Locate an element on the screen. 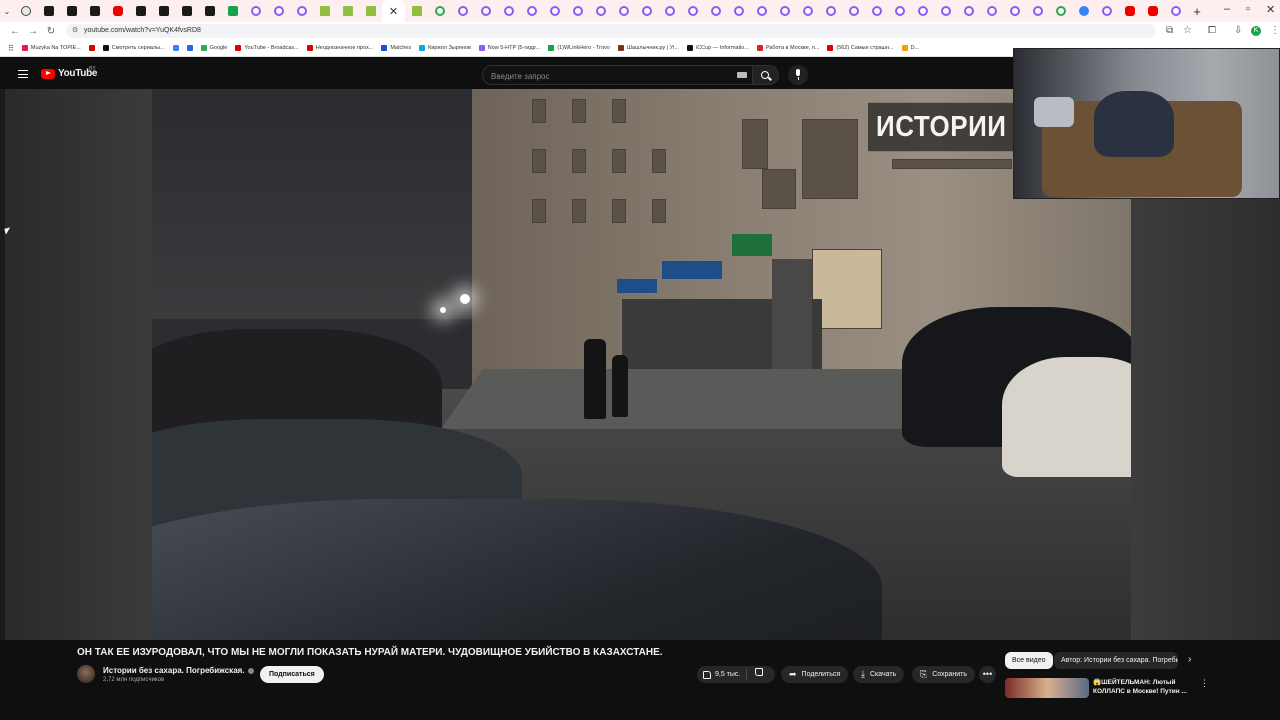 The image size is (1280, 720). browser-tab-bl-favicon is located at coordinates (1083, 11).